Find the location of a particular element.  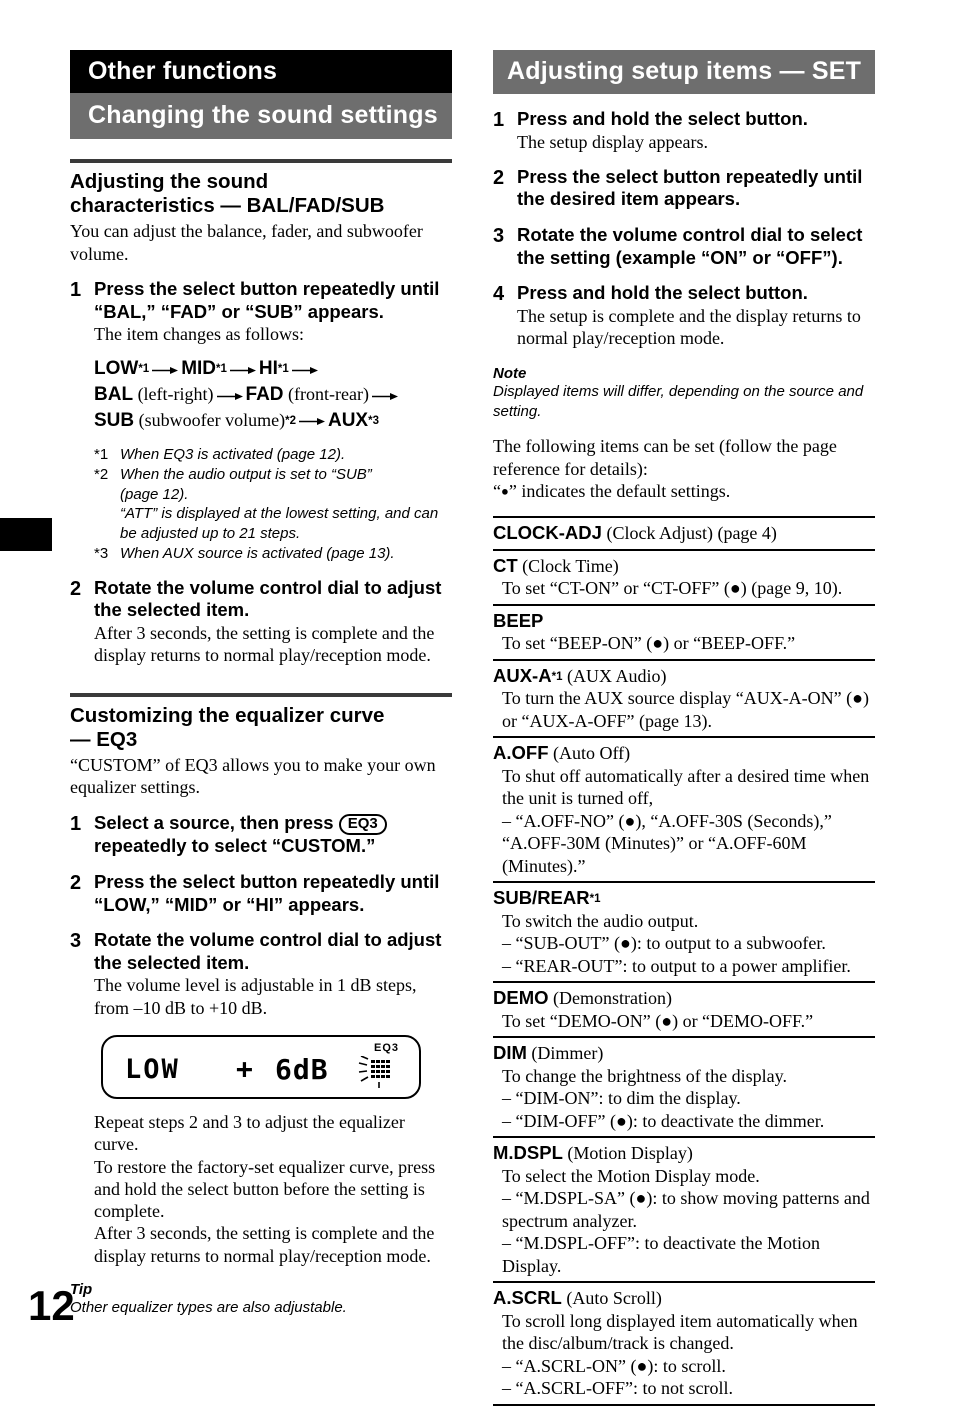

item-header: DEMO (Demonstration) is located at coordinates (684, 998).